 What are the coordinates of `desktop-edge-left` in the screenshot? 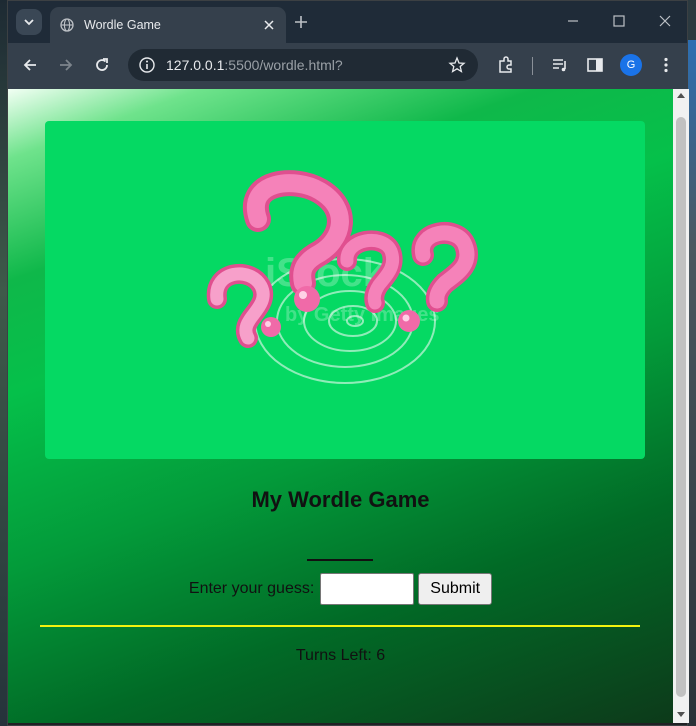 It's located at (3, 363).